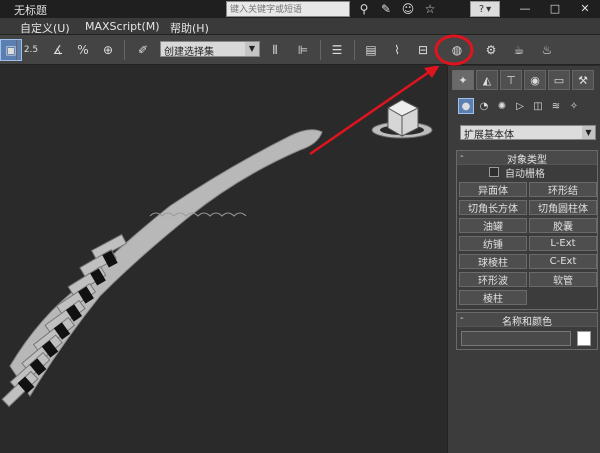 The width and height of the screenshot is (600, 453). What do you see at coordinates (563, 225) in the screenshot?
I see `capsule-button: 胶囊` at bounding box center [563, 225].